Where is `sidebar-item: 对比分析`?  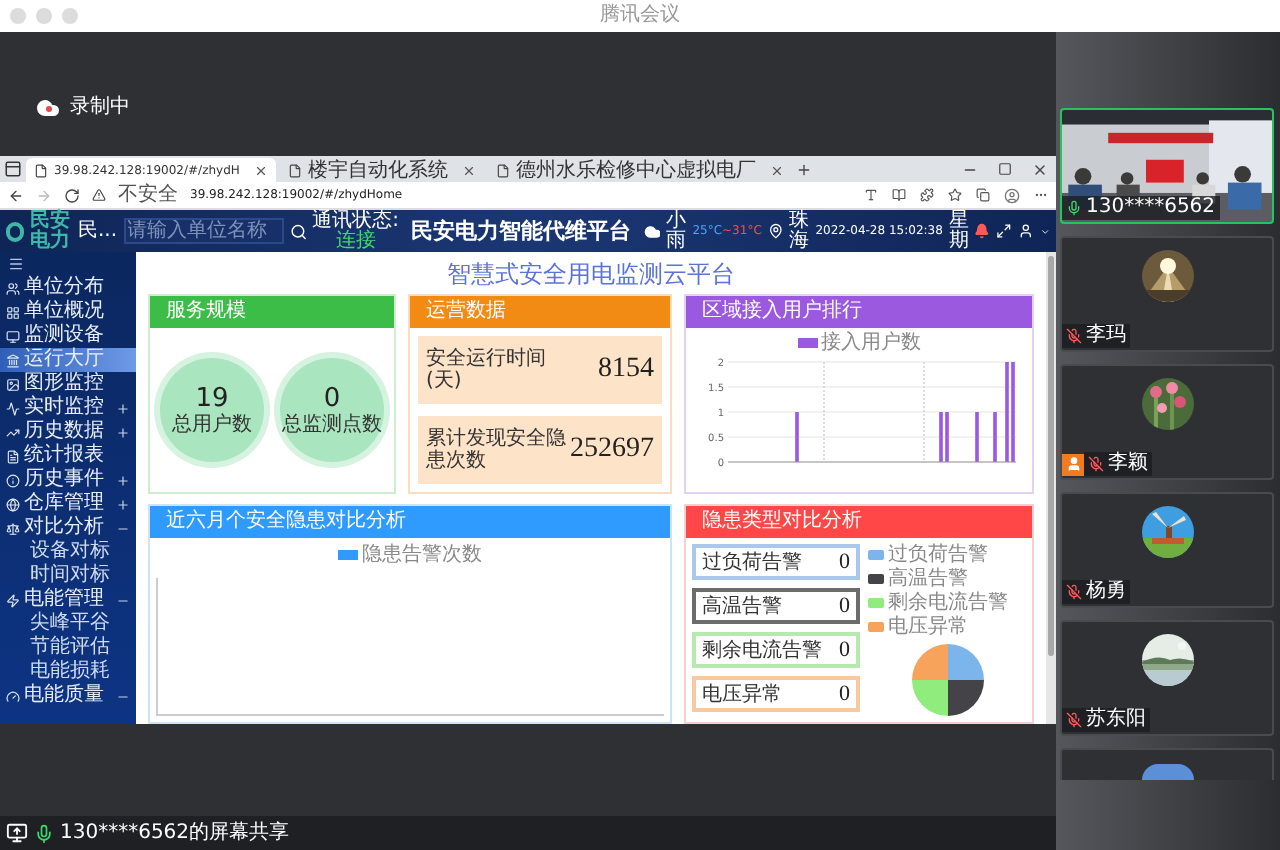 sidebar-item: 对比分析 is located at coordinates (68, 528).